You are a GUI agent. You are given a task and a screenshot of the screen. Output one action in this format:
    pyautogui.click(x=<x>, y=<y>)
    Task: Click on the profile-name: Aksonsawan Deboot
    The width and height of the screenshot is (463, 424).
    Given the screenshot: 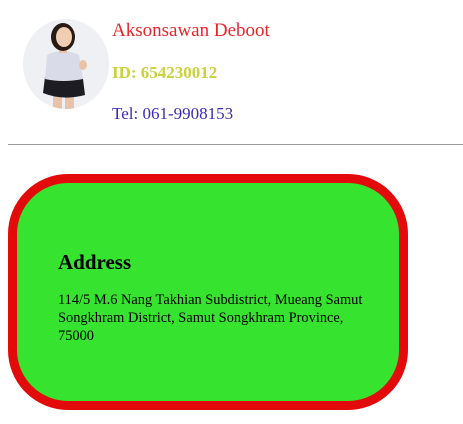 What is the action you would take?
    pyautogui.click(x=191, y=30)
    